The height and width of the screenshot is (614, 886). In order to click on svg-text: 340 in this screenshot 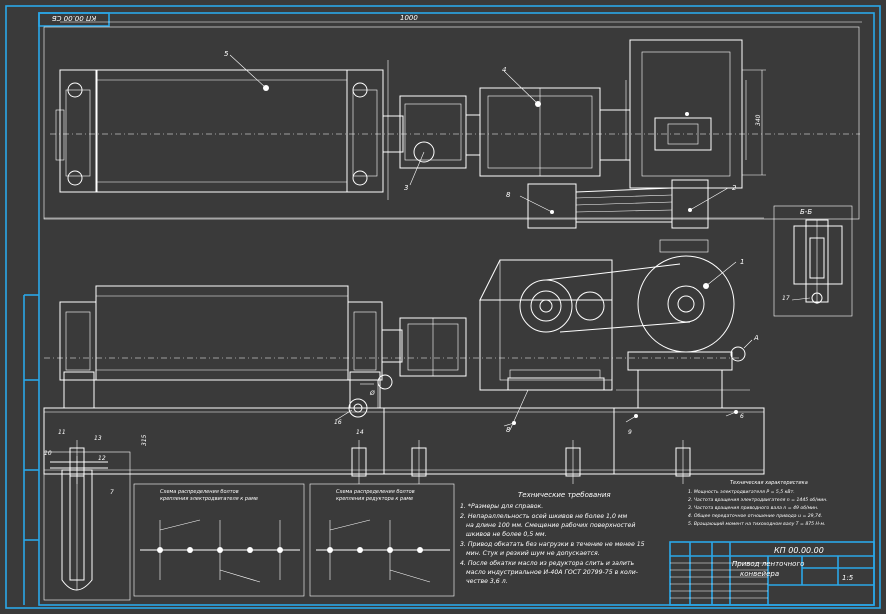, I will do `click(758, 120)`.